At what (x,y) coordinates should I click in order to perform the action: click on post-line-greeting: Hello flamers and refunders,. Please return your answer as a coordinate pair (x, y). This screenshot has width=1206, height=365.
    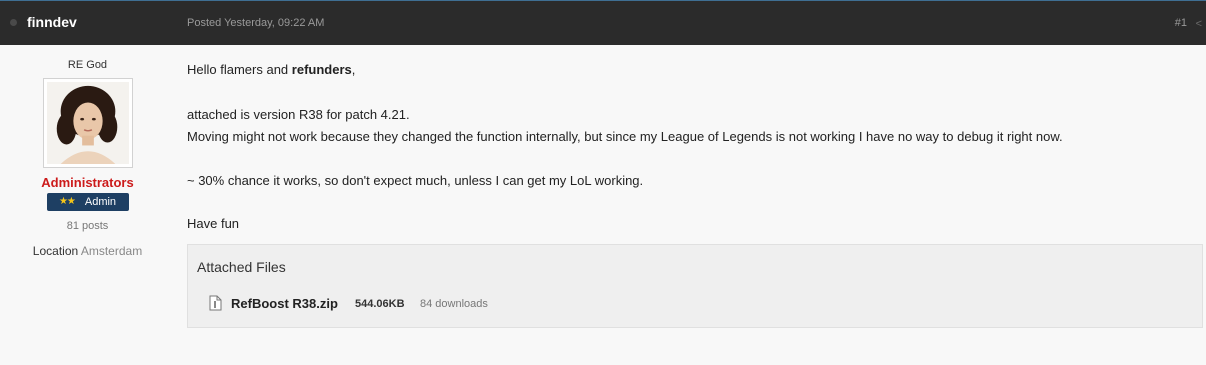
    Looking at the image, I should click on (271, 70).